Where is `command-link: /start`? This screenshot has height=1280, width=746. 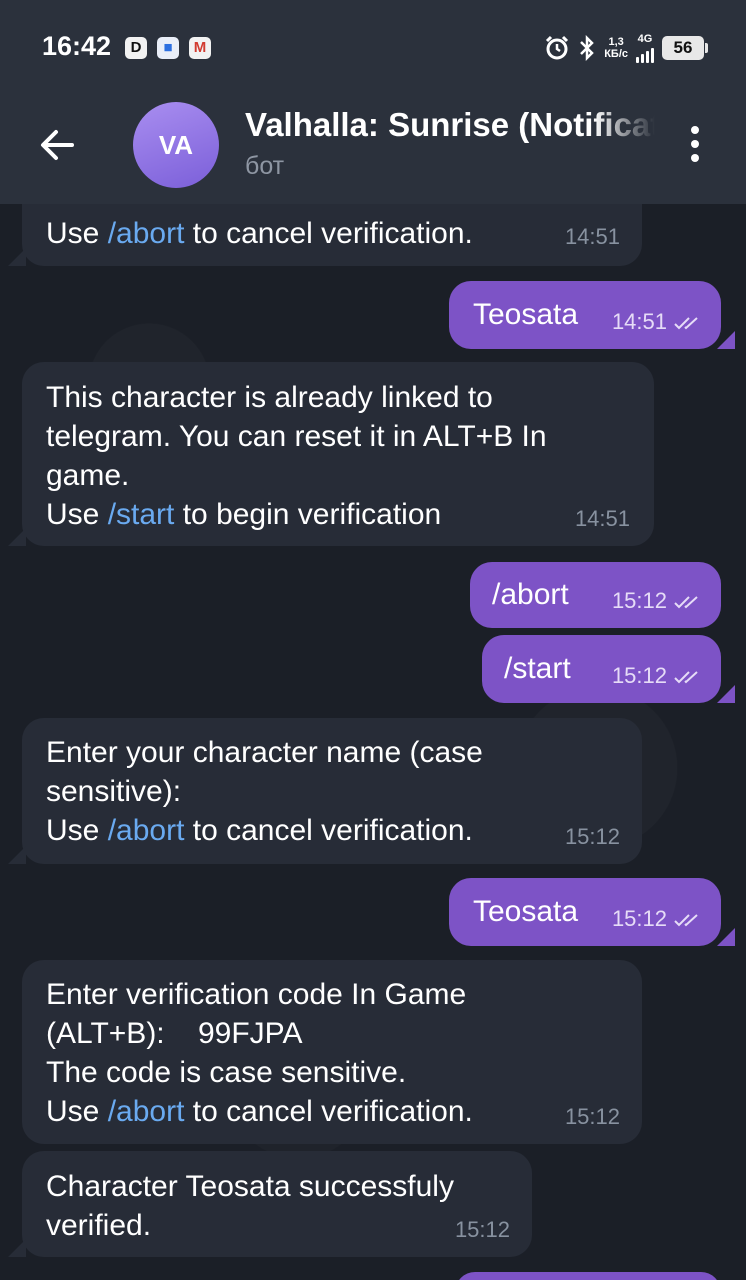
command-link: /start is located at coordinates (141, 514).